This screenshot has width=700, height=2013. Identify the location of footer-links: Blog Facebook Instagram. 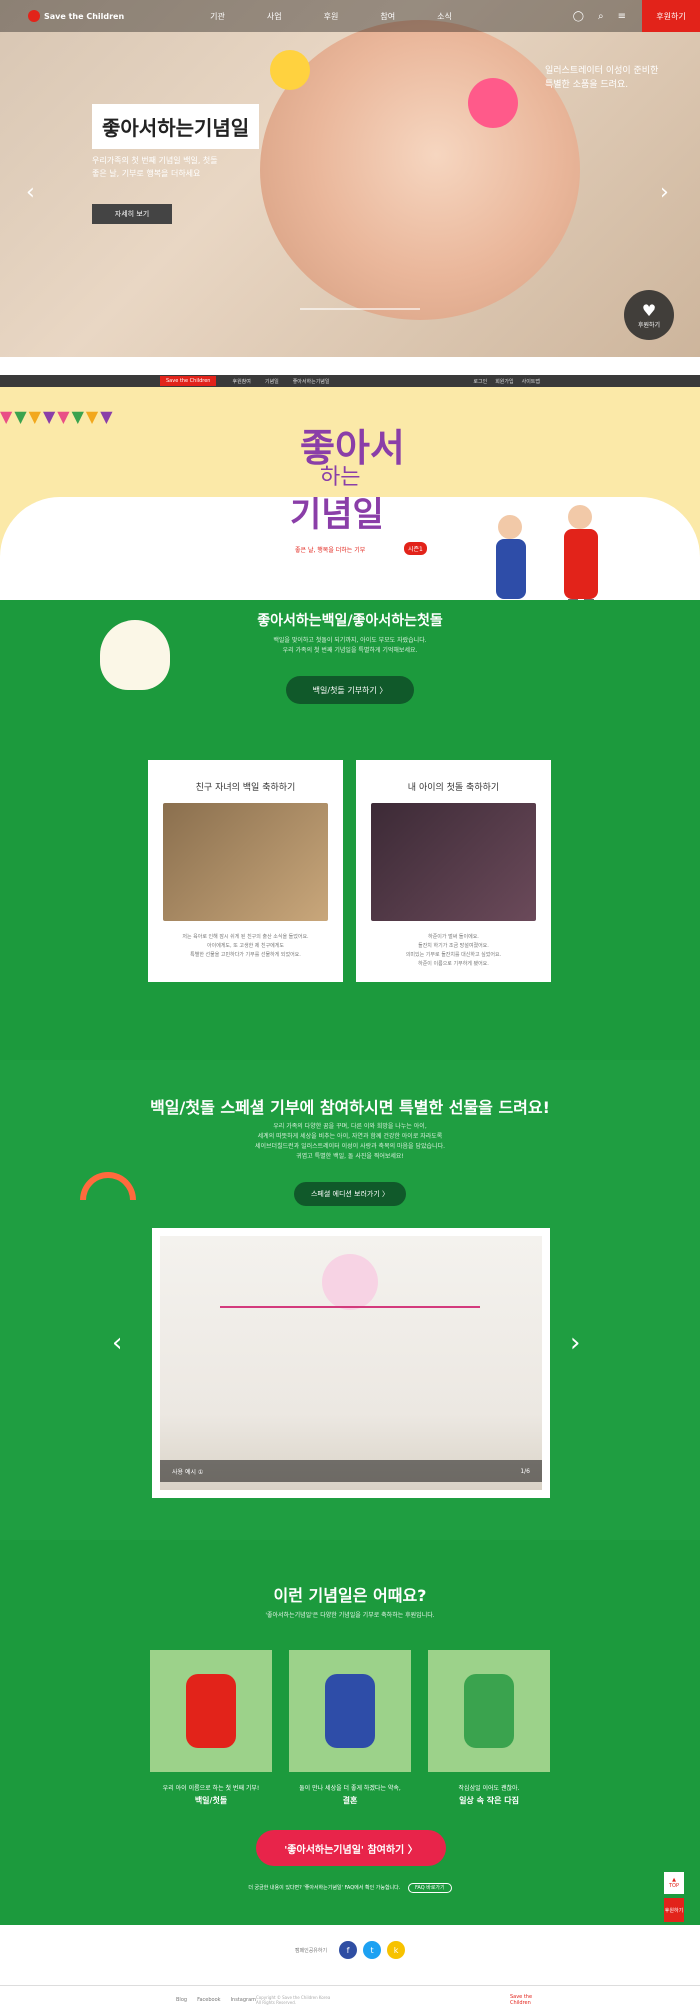
(216, 2000).